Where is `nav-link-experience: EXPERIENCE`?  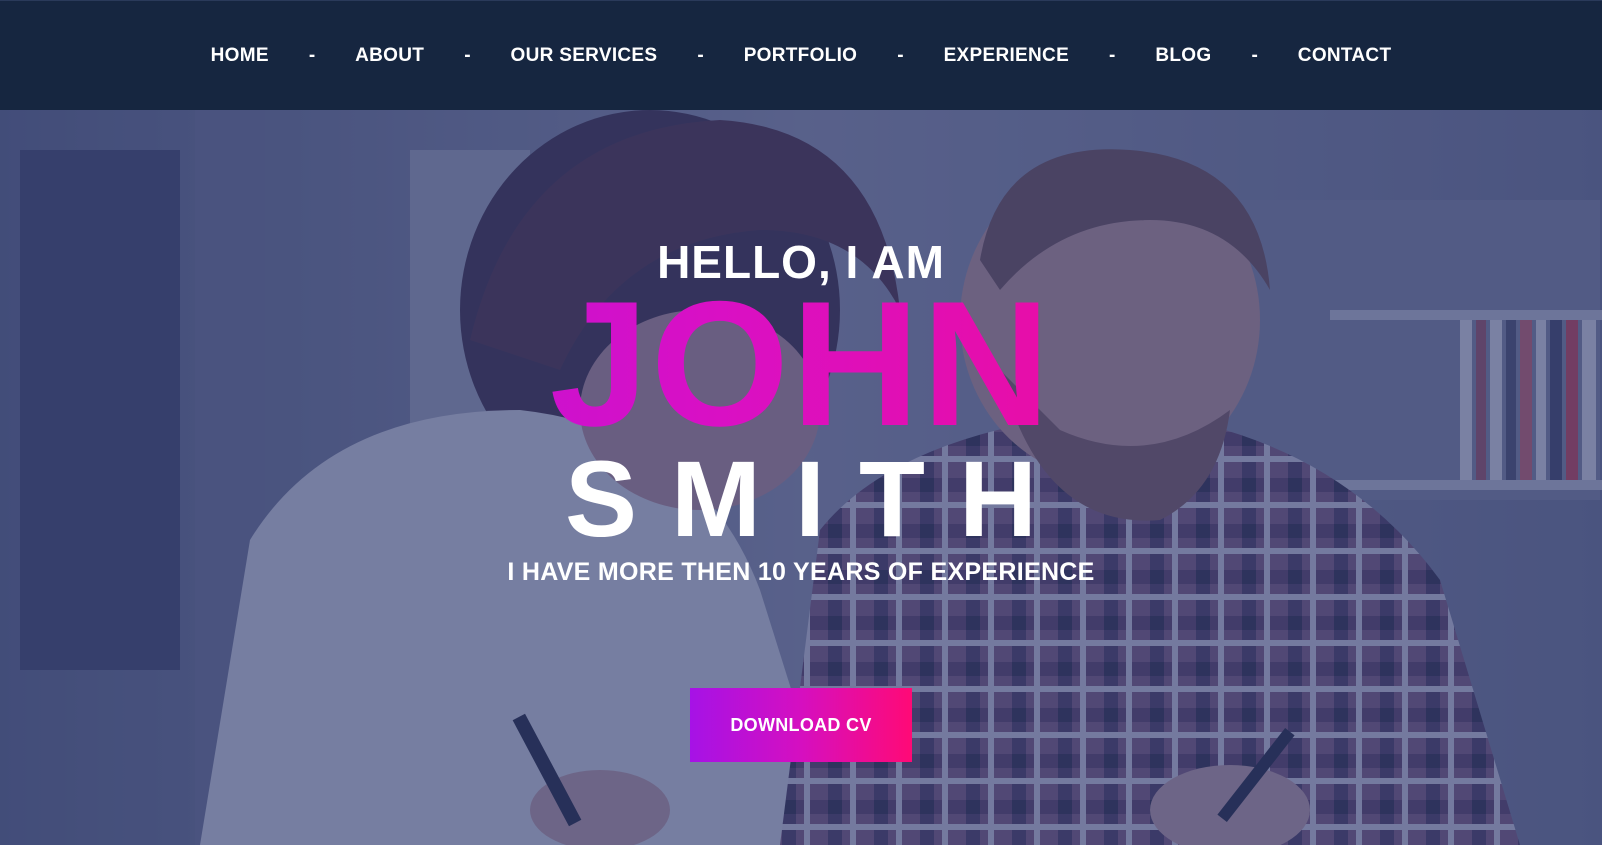
nav-link-experience: EXPERIENCE is located at coordinates (1006, 56).